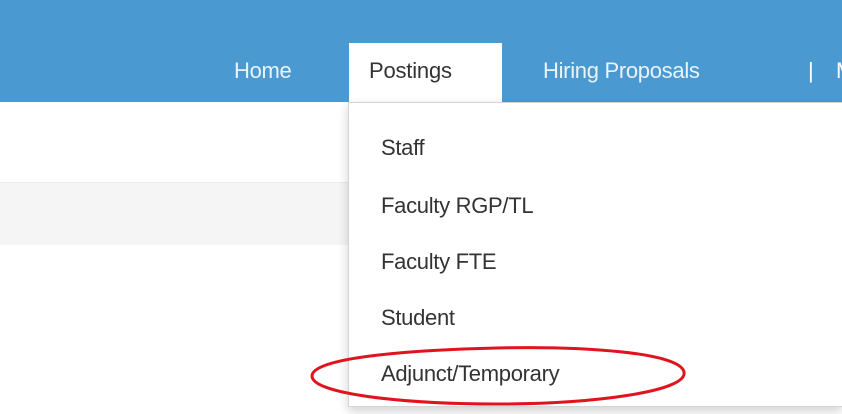 Image resolution: width=842 pixels, height=414 pixels. Describe the element at coordinates (410, 70) in the screenshot. I see `nav-postings-label: Postings` at that location.